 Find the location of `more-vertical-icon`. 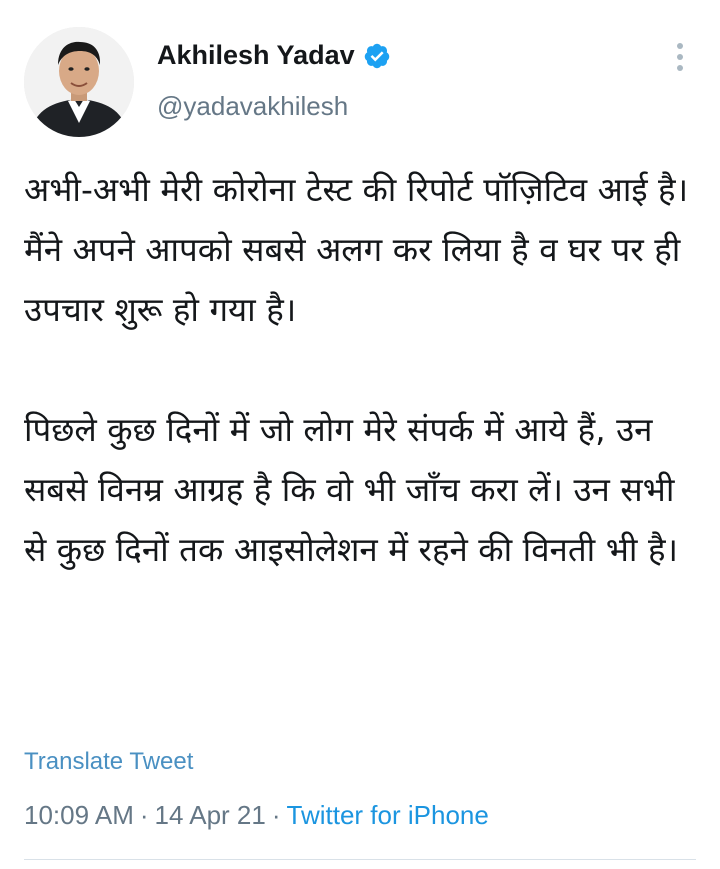

more-vertical-icon is located at coordinates (680, 57).